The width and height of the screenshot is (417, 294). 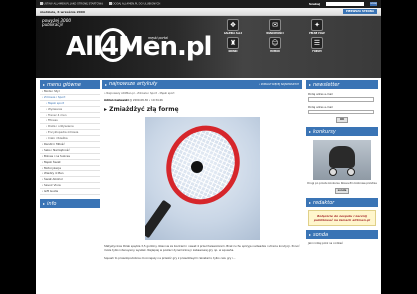 I want to click on main-page-link: PIERWSZA STRONA, so click(x=359, y=11).